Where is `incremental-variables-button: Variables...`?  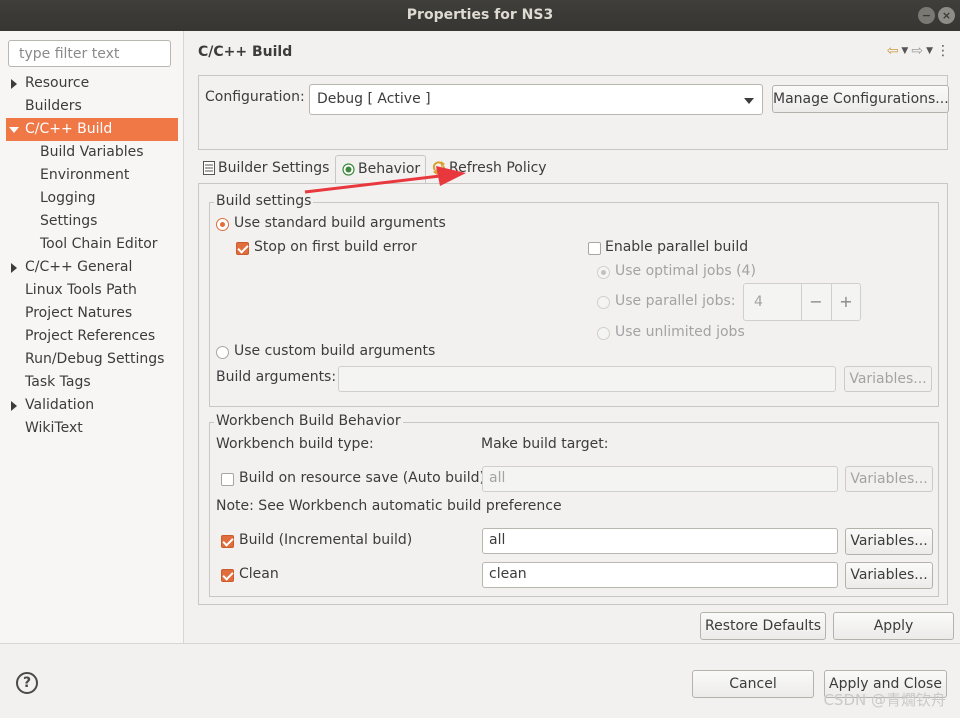 incremental-variables-button: Variables... is located at coordinates (889, 541).